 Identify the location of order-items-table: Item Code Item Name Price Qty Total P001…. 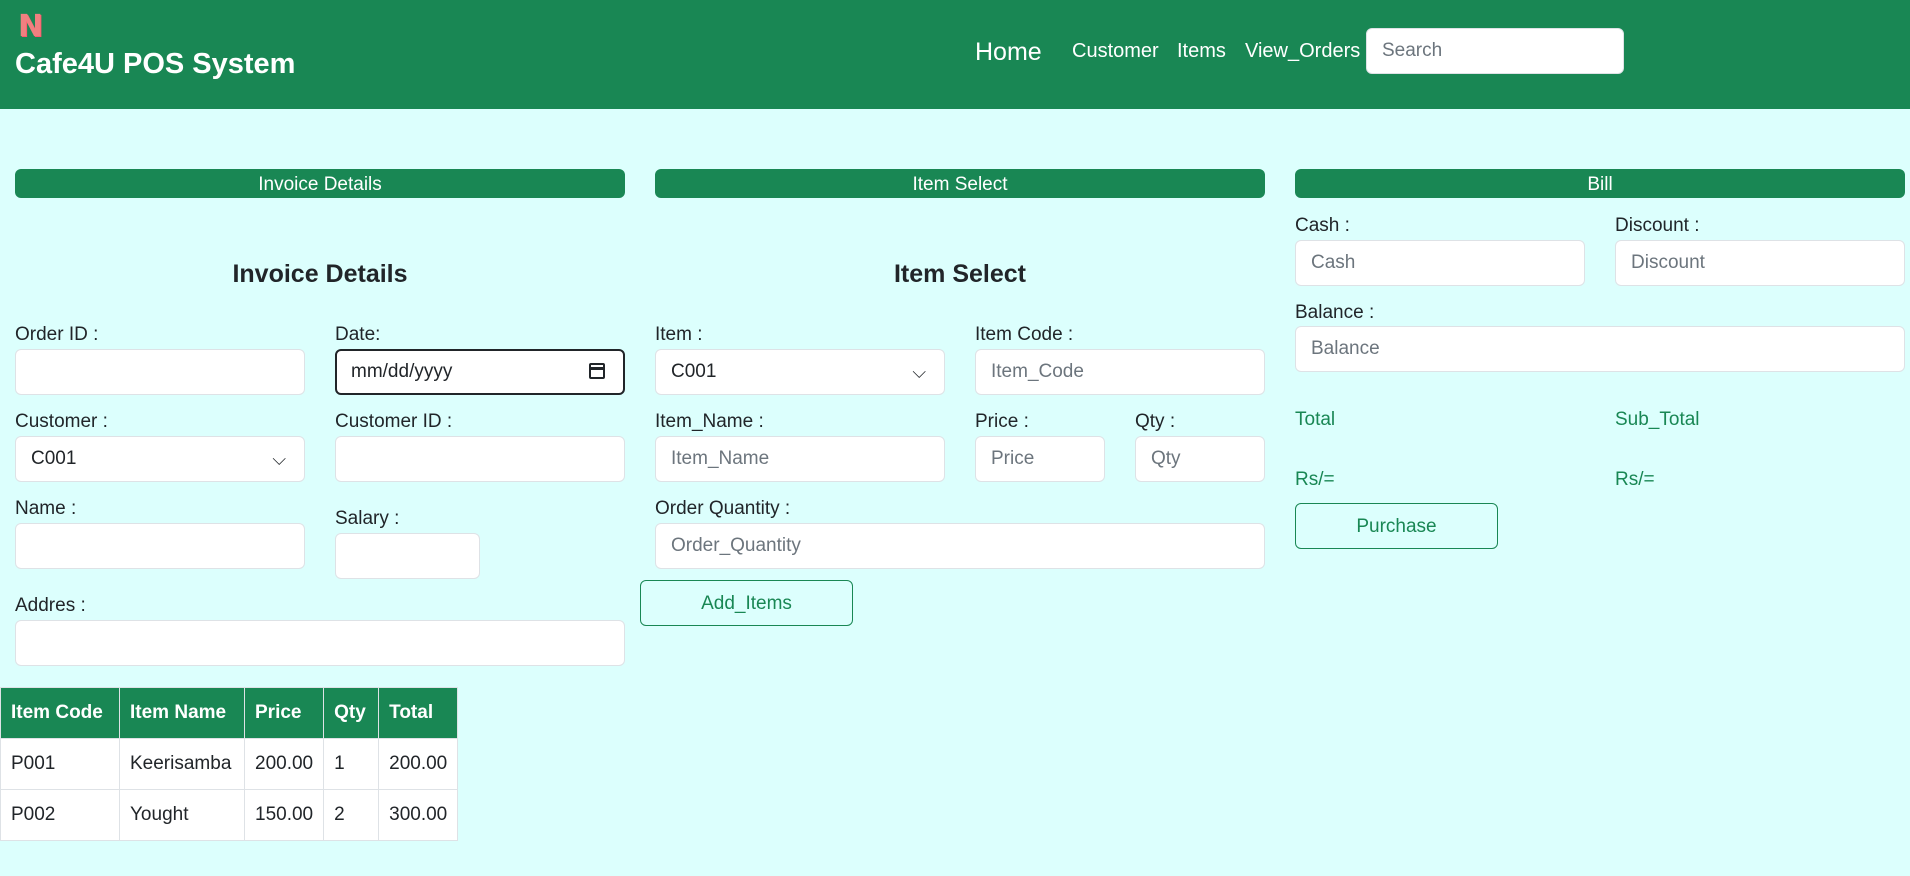
(229, 764).